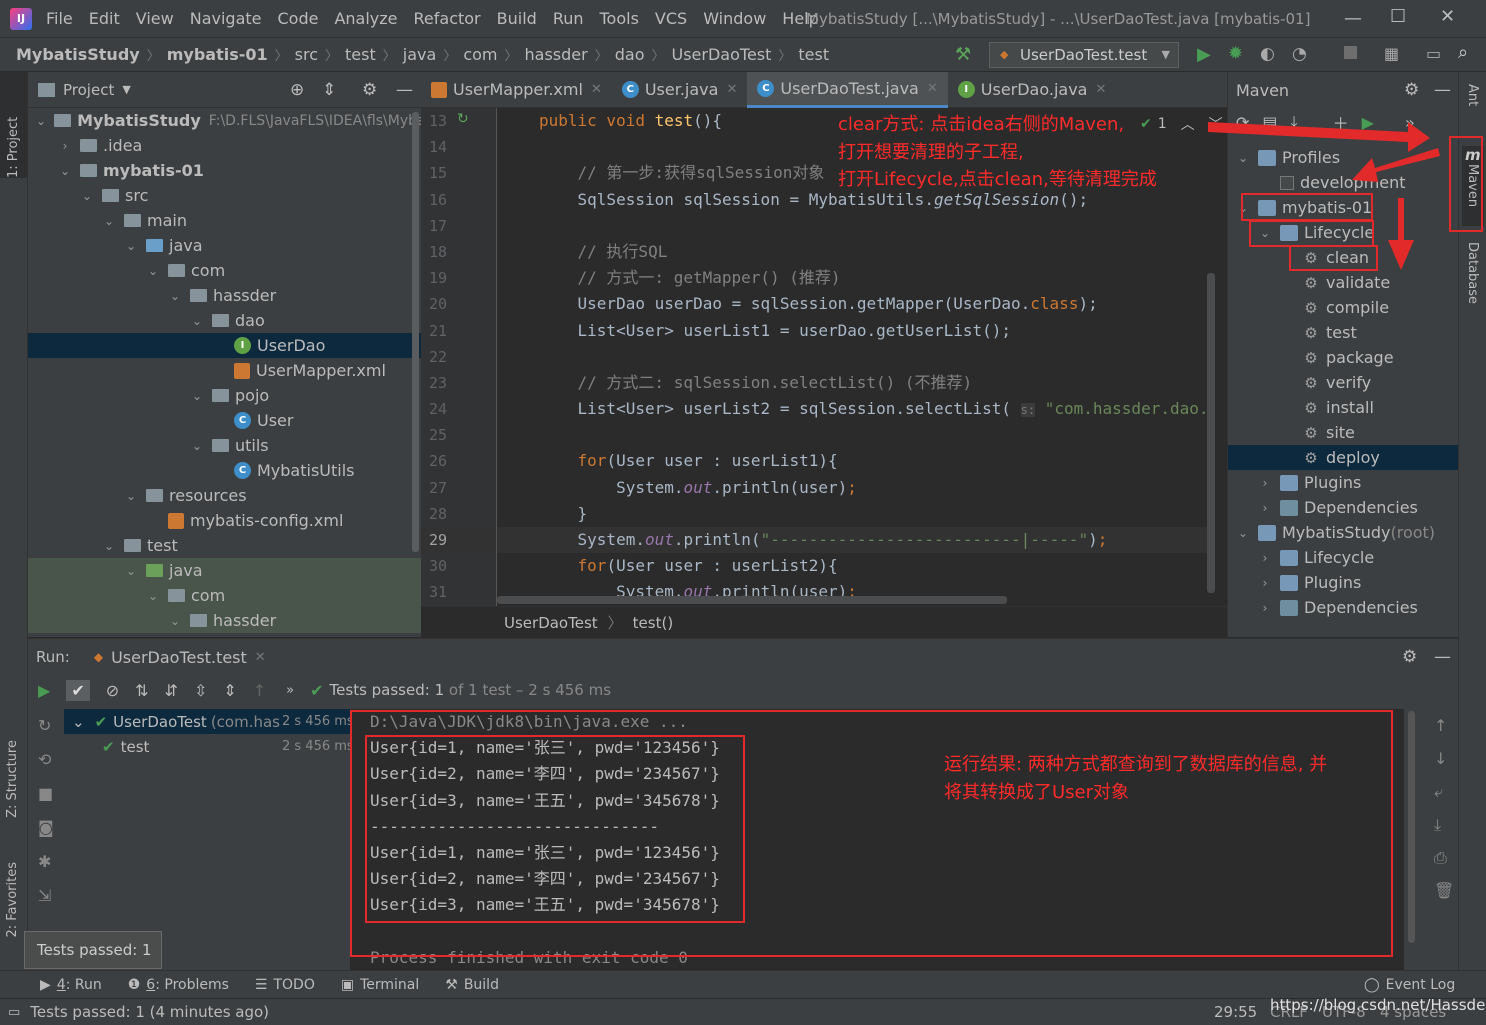 Image resolution: width=1486 pixels, height=1025 pixels. Describe the element at coordinates (1472, 273) in the screenshot. I see `database-tool-button: Database` at that location.